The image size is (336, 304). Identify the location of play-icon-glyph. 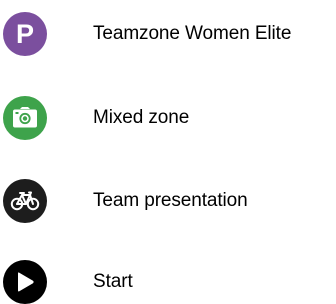
(26, 282).